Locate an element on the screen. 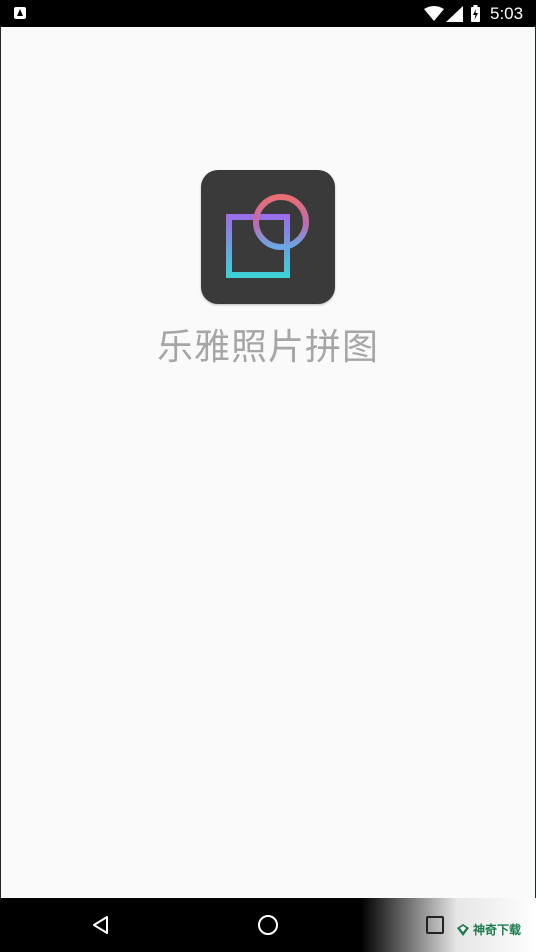 The image size is (536, 952). recents-button is located at coordinates (435, 925).